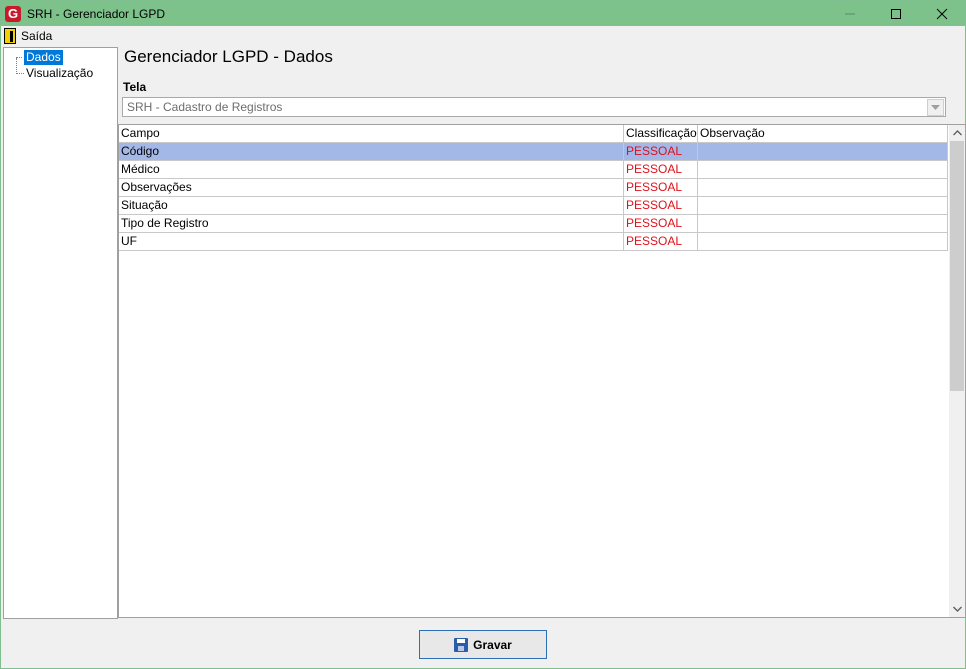  What do you see at coordinates (371, 151) in the screenshot?
I see `cell-campo: Código` at bounding box center [371, 151].